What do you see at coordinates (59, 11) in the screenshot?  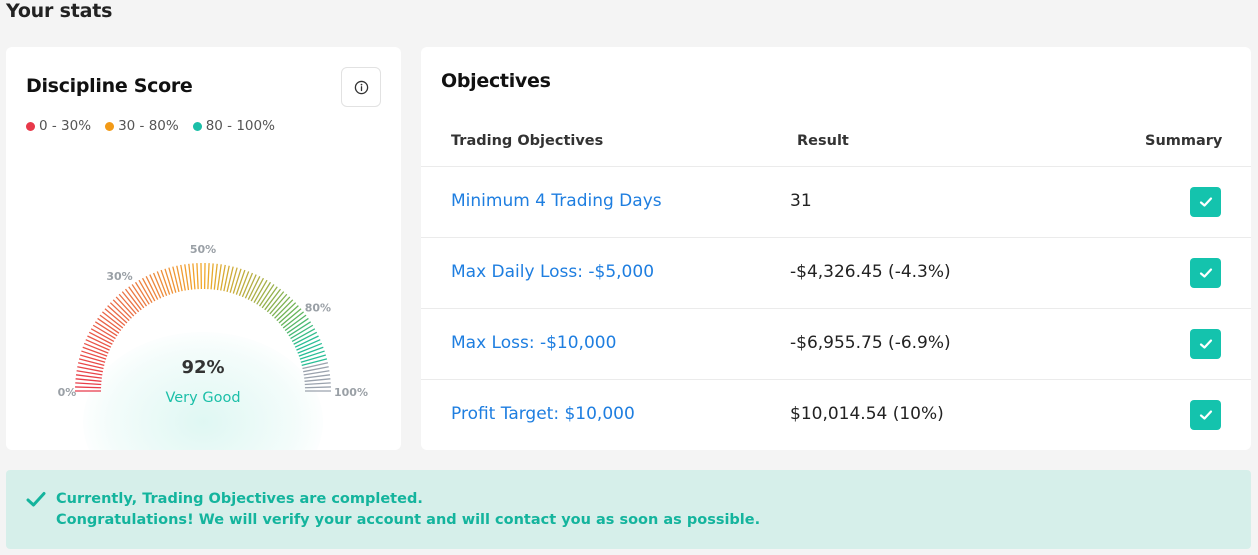 I see `page-title: Your stats` at bounding box center [59, 11].